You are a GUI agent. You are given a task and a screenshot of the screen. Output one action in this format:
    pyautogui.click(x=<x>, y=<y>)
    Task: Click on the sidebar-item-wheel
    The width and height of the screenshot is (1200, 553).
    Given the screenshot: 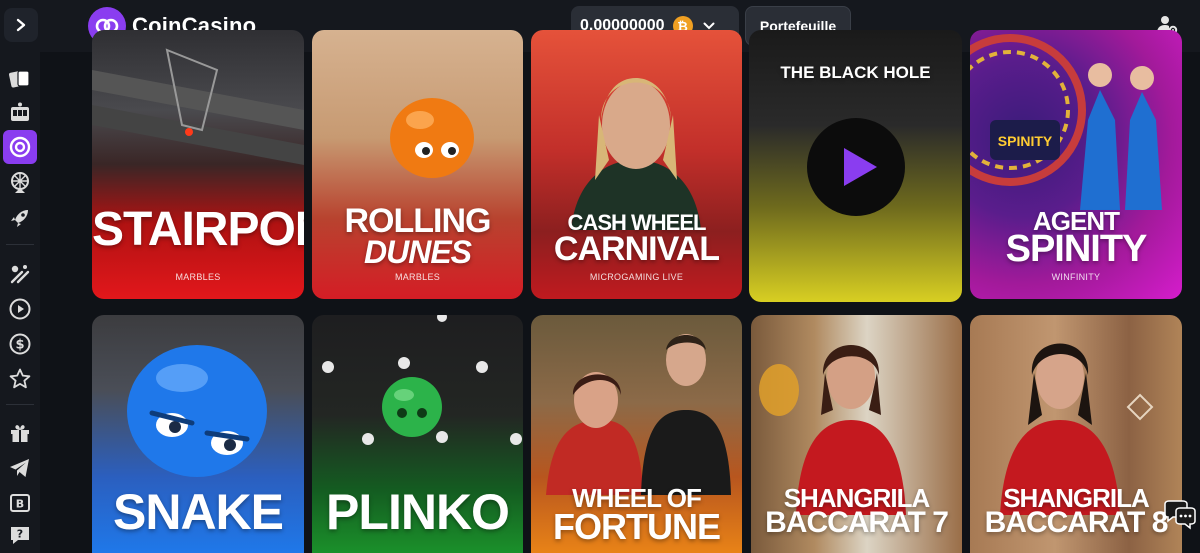 What is the action you would take?
    pyautogui.click(x=20, y=183)
    